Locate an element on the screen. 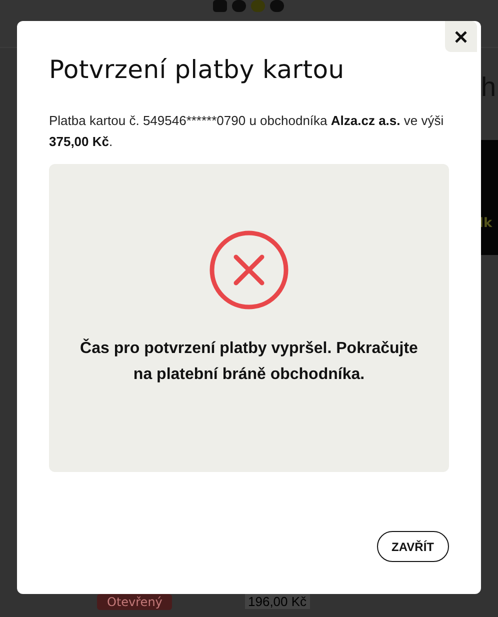 The width and height of the screenshot is (498, 617). result-message: Čas pro potvrzení platby vypršel. Pokračujte na platební bráně obchodníka. is located at coordinates (249, 361).